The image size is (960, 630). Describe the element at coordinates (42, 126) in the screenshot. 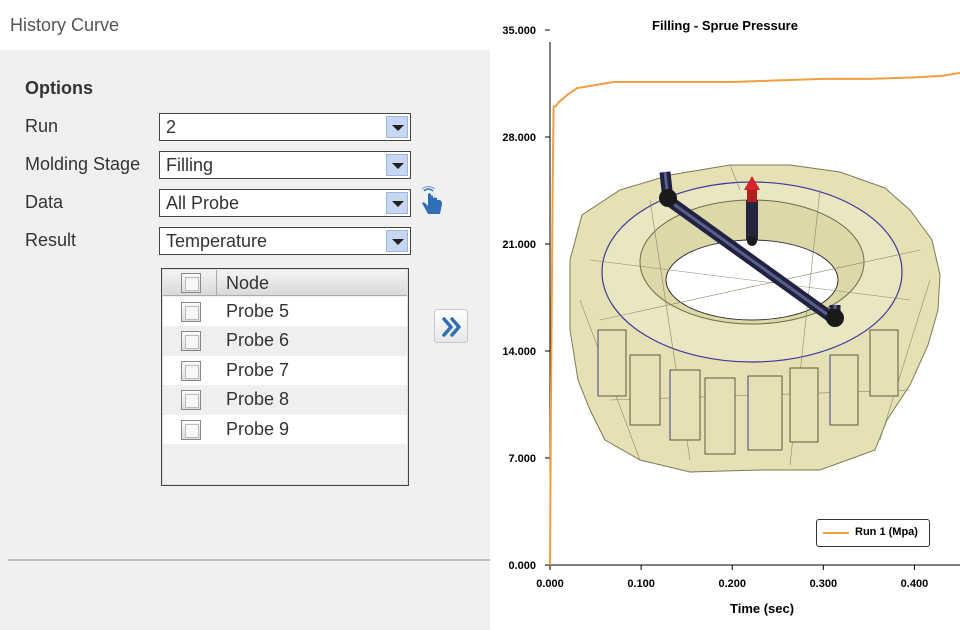

I see `run-label: Run` at that location.